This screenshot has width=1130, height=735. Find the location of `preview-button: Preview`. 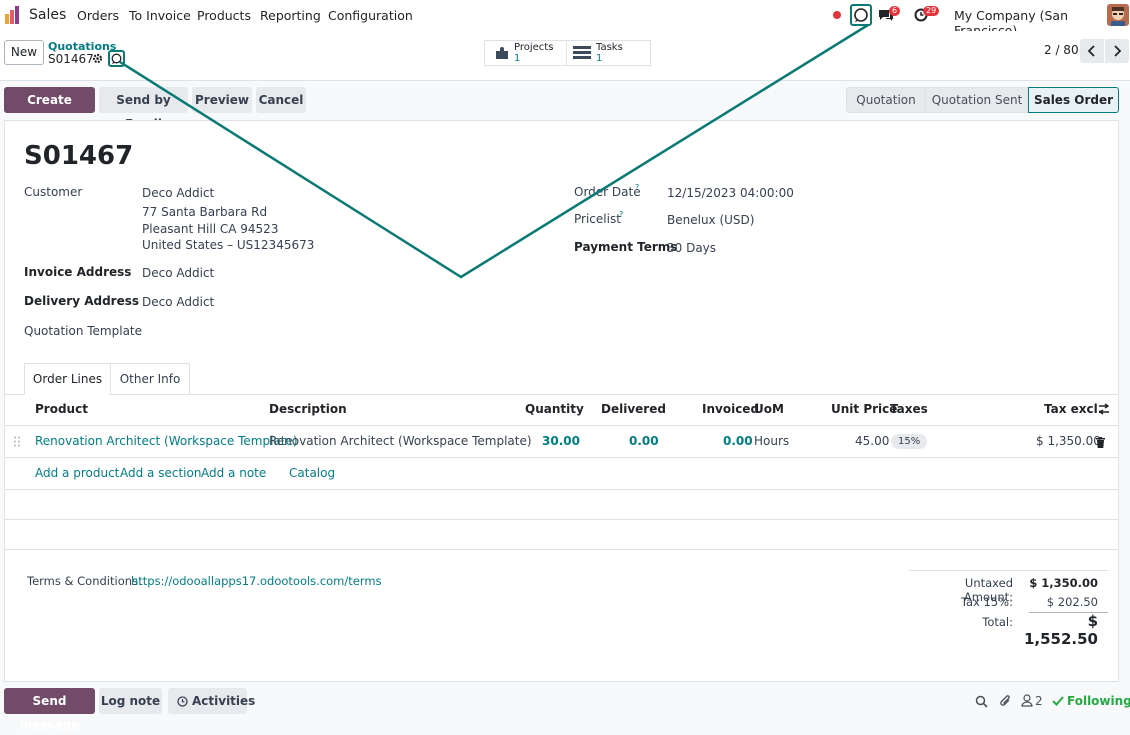

preview-button: Preview is located at coordinates (222, 100).